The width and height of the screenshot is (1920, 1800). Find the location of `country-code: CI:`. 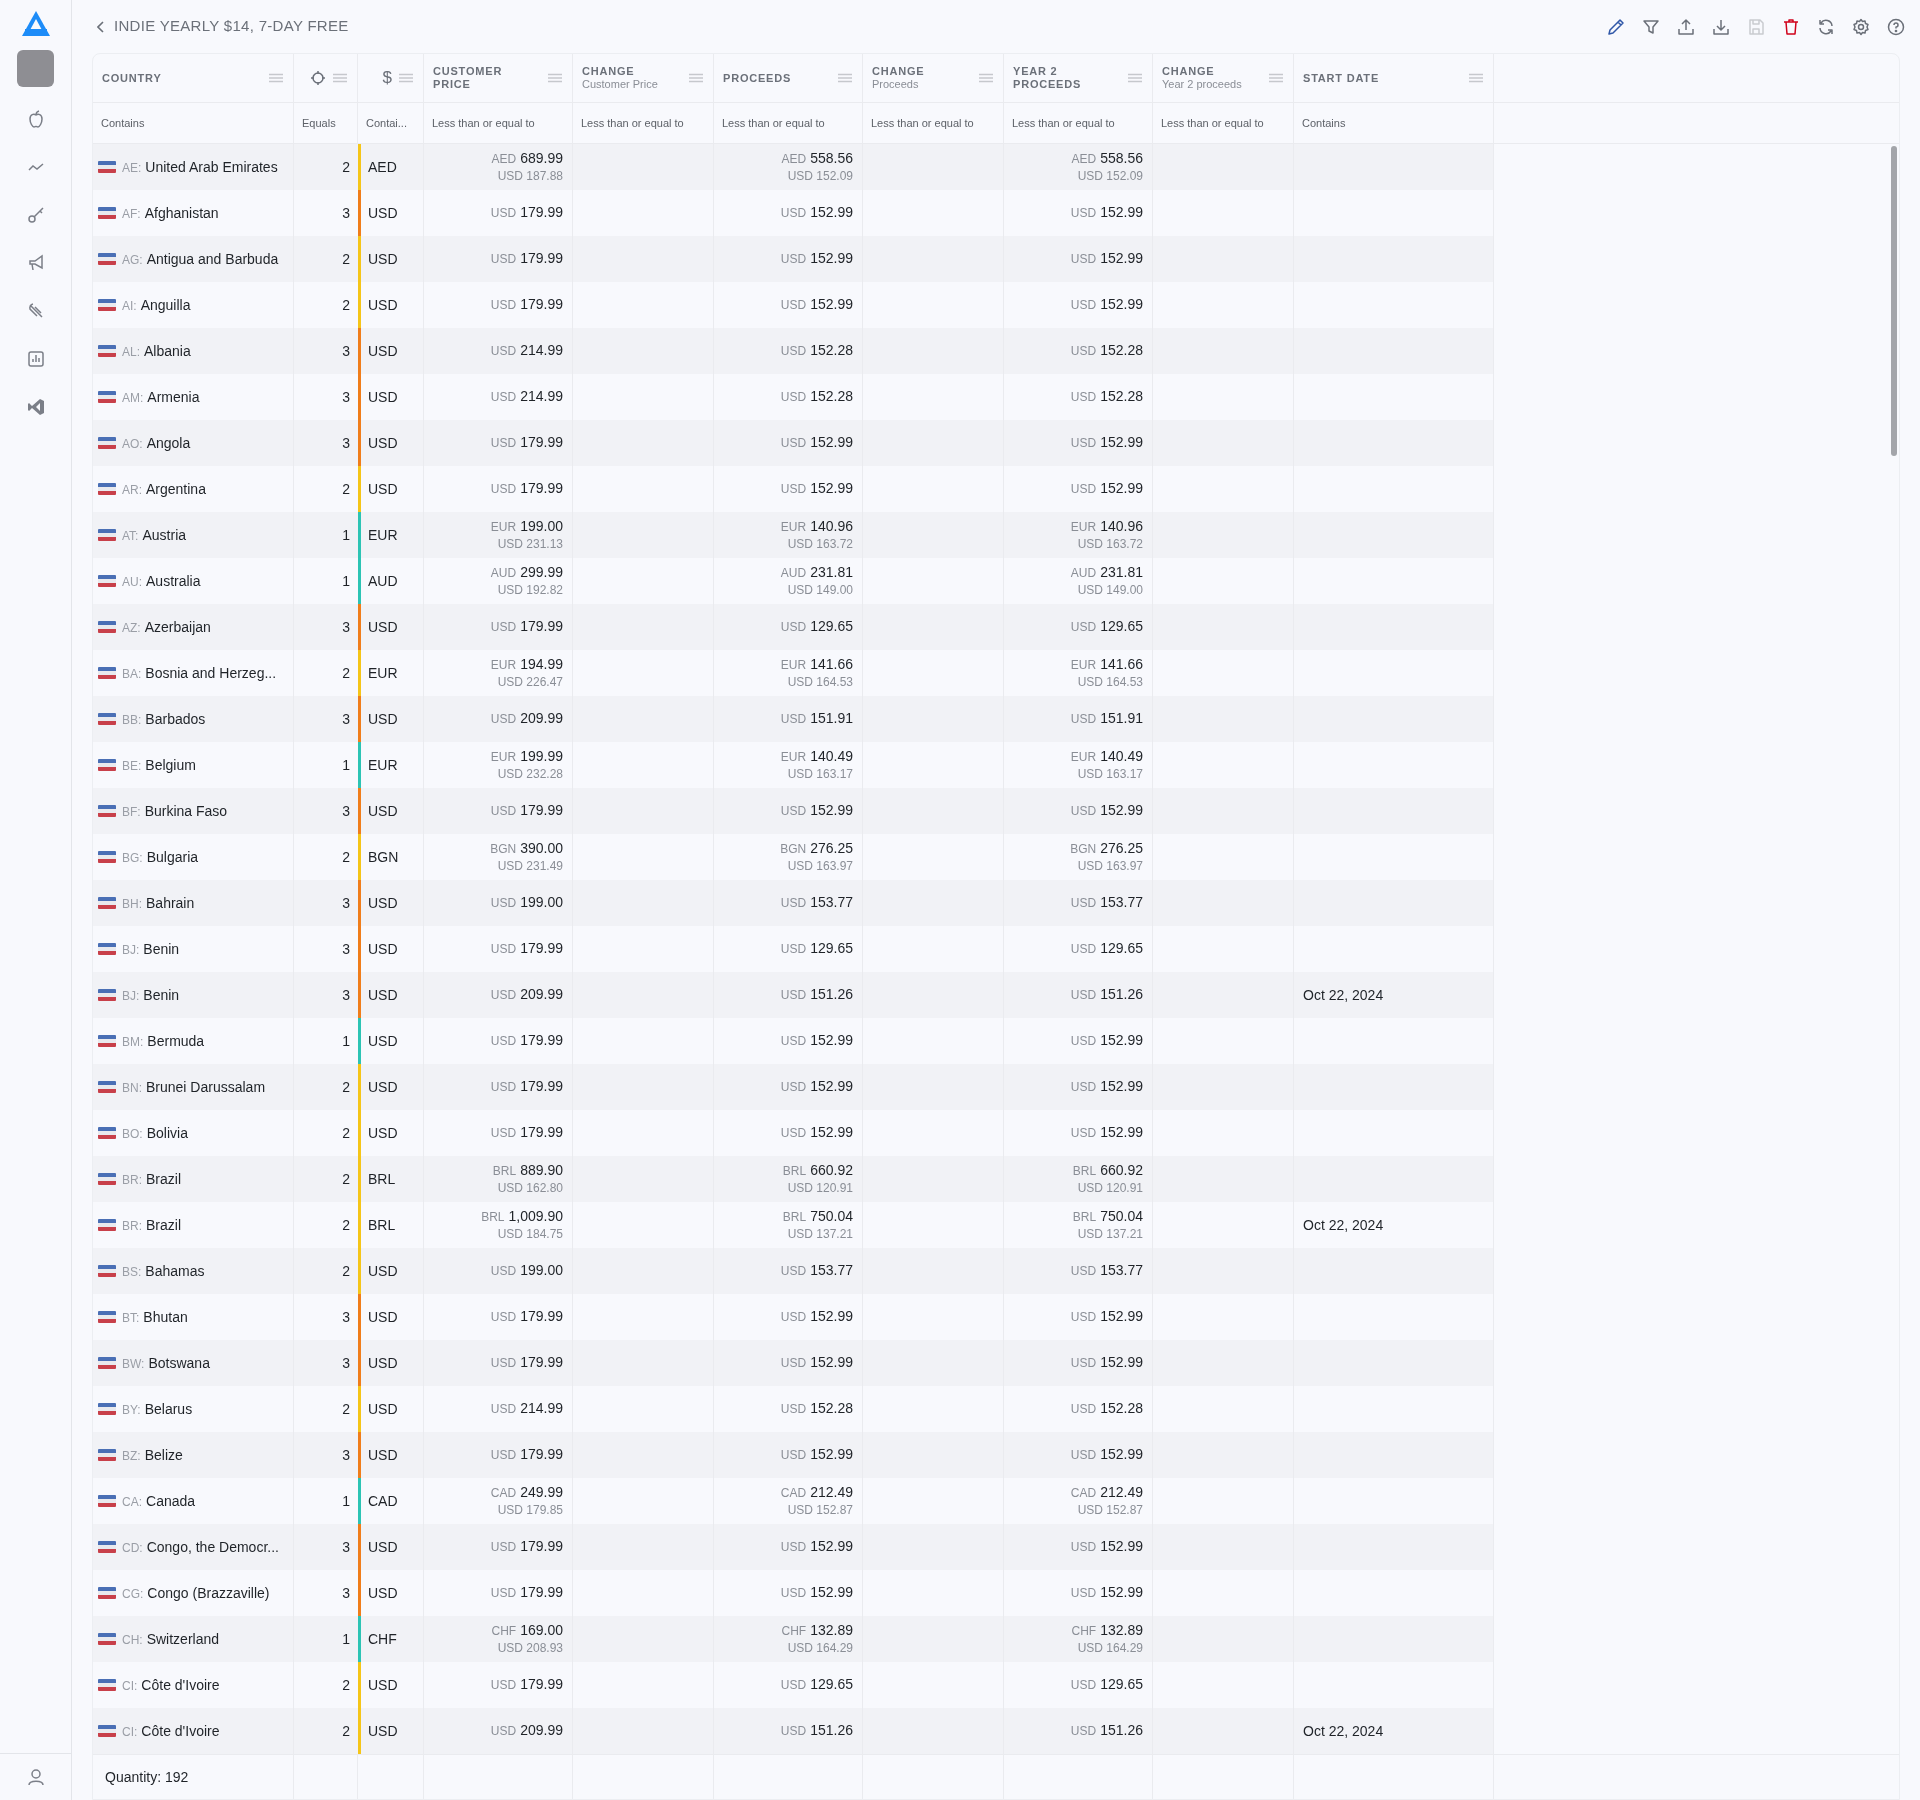

country-code: CI: is located at coordinates (130, 1732).